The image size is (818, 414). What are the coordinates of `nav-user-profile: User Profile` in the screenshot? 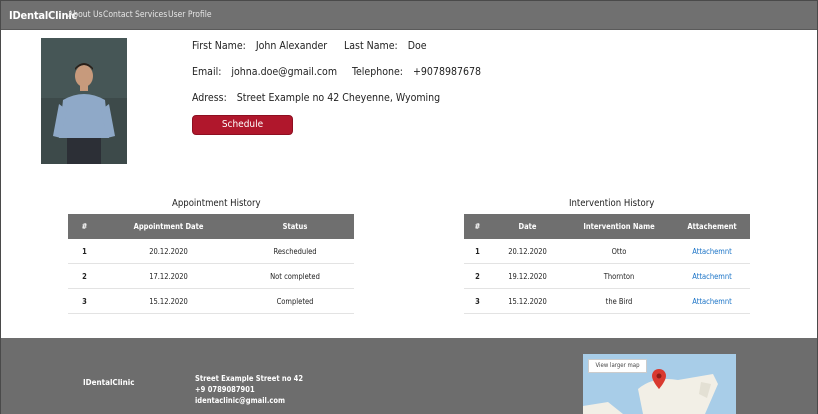 It's located at (190, 15).